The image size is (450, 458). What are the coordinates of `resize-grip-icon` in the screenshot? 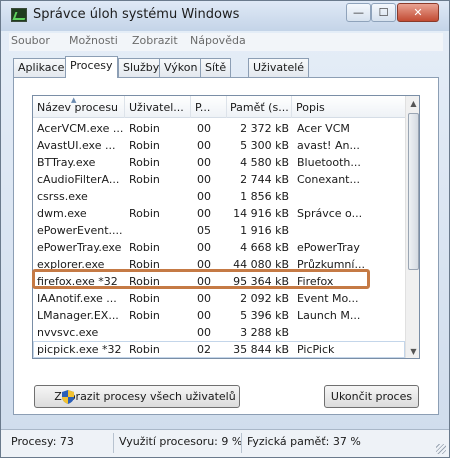 It's located at (441, 449).